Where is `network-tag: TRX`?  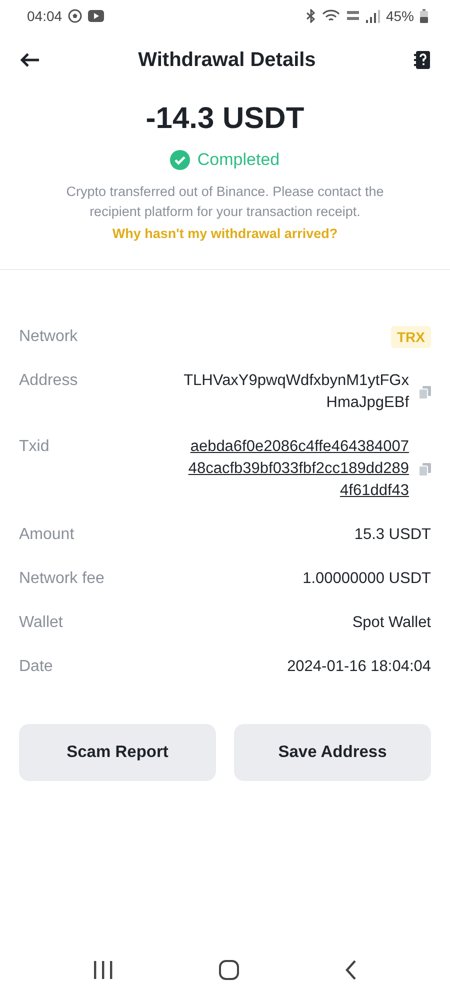 network-tag: TRX is located at coordinates (411, 337).